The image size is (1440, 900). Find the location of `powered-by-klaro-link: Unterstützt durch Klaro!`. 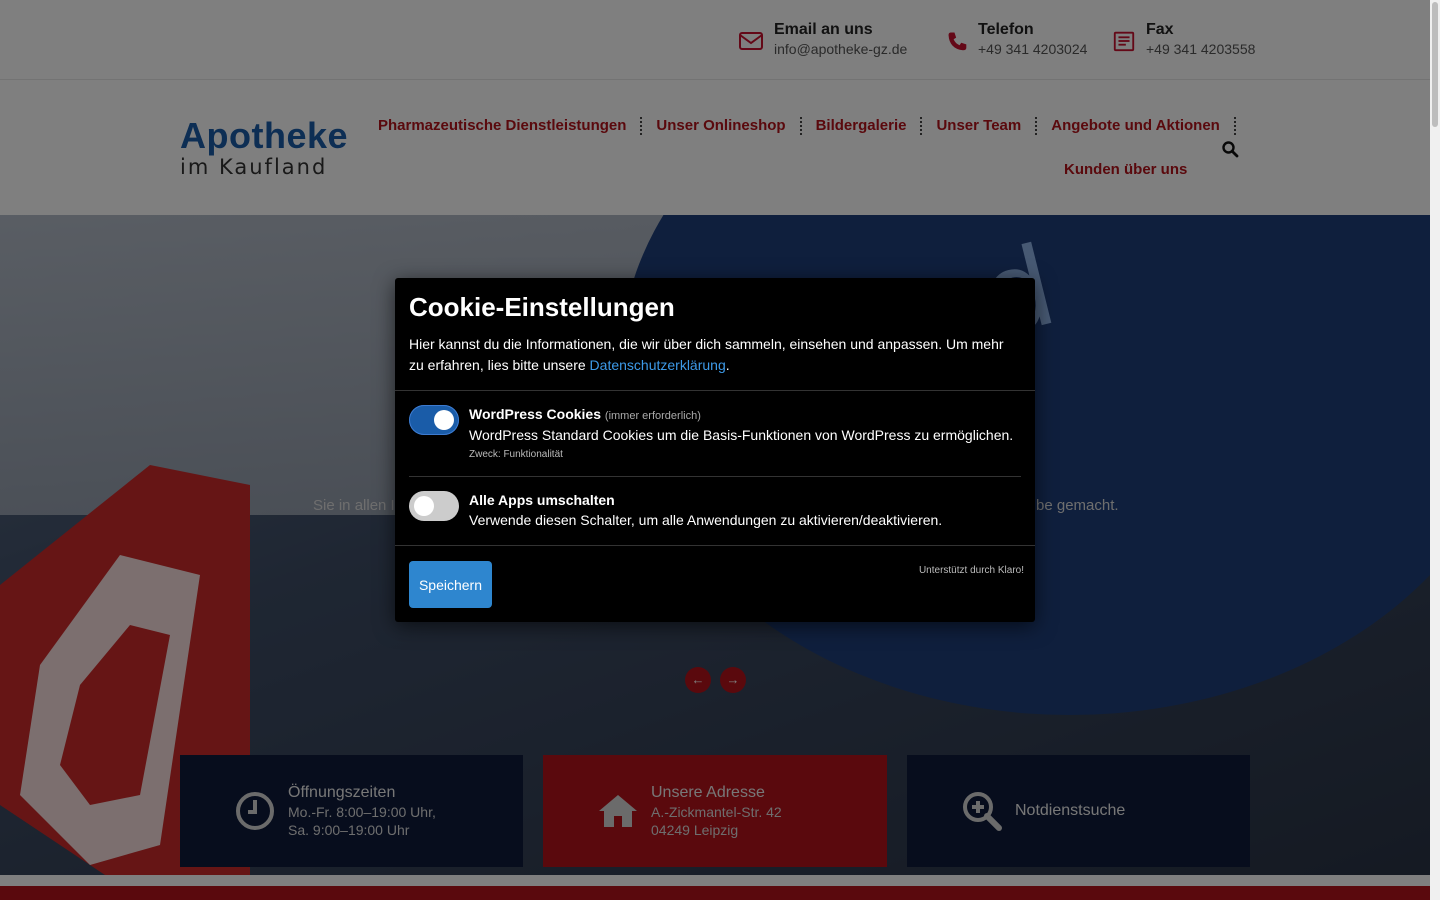

powered-by-klaro-link: Unterstützt durch Klaro! is located at coordinates (971, 570).